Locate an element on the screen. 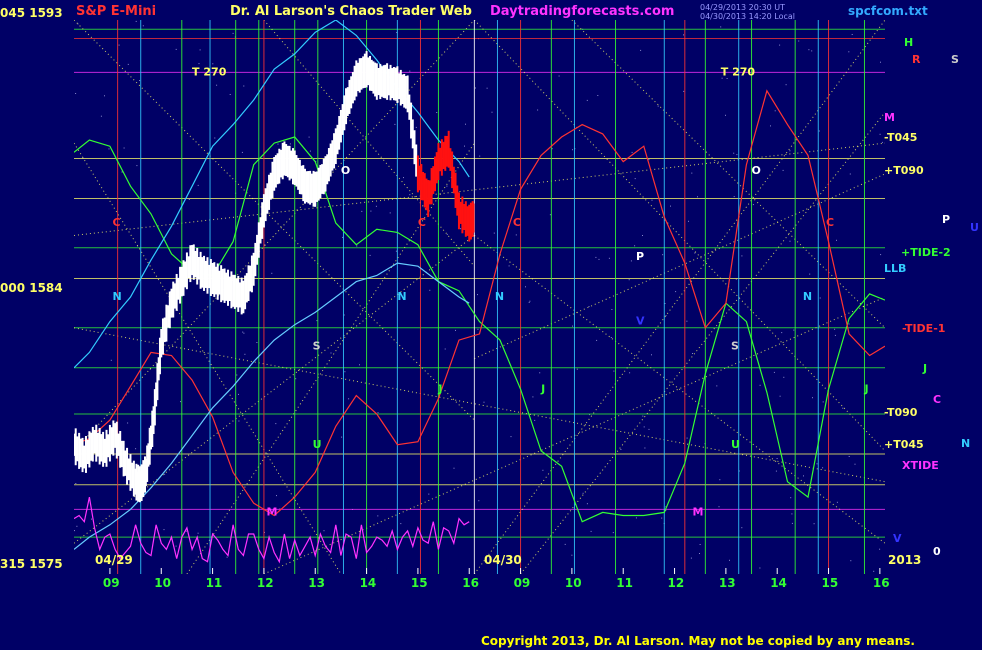 The width and height of the screenshot is (982, 650). chart-marker: U is located at coordinates (735, 444).